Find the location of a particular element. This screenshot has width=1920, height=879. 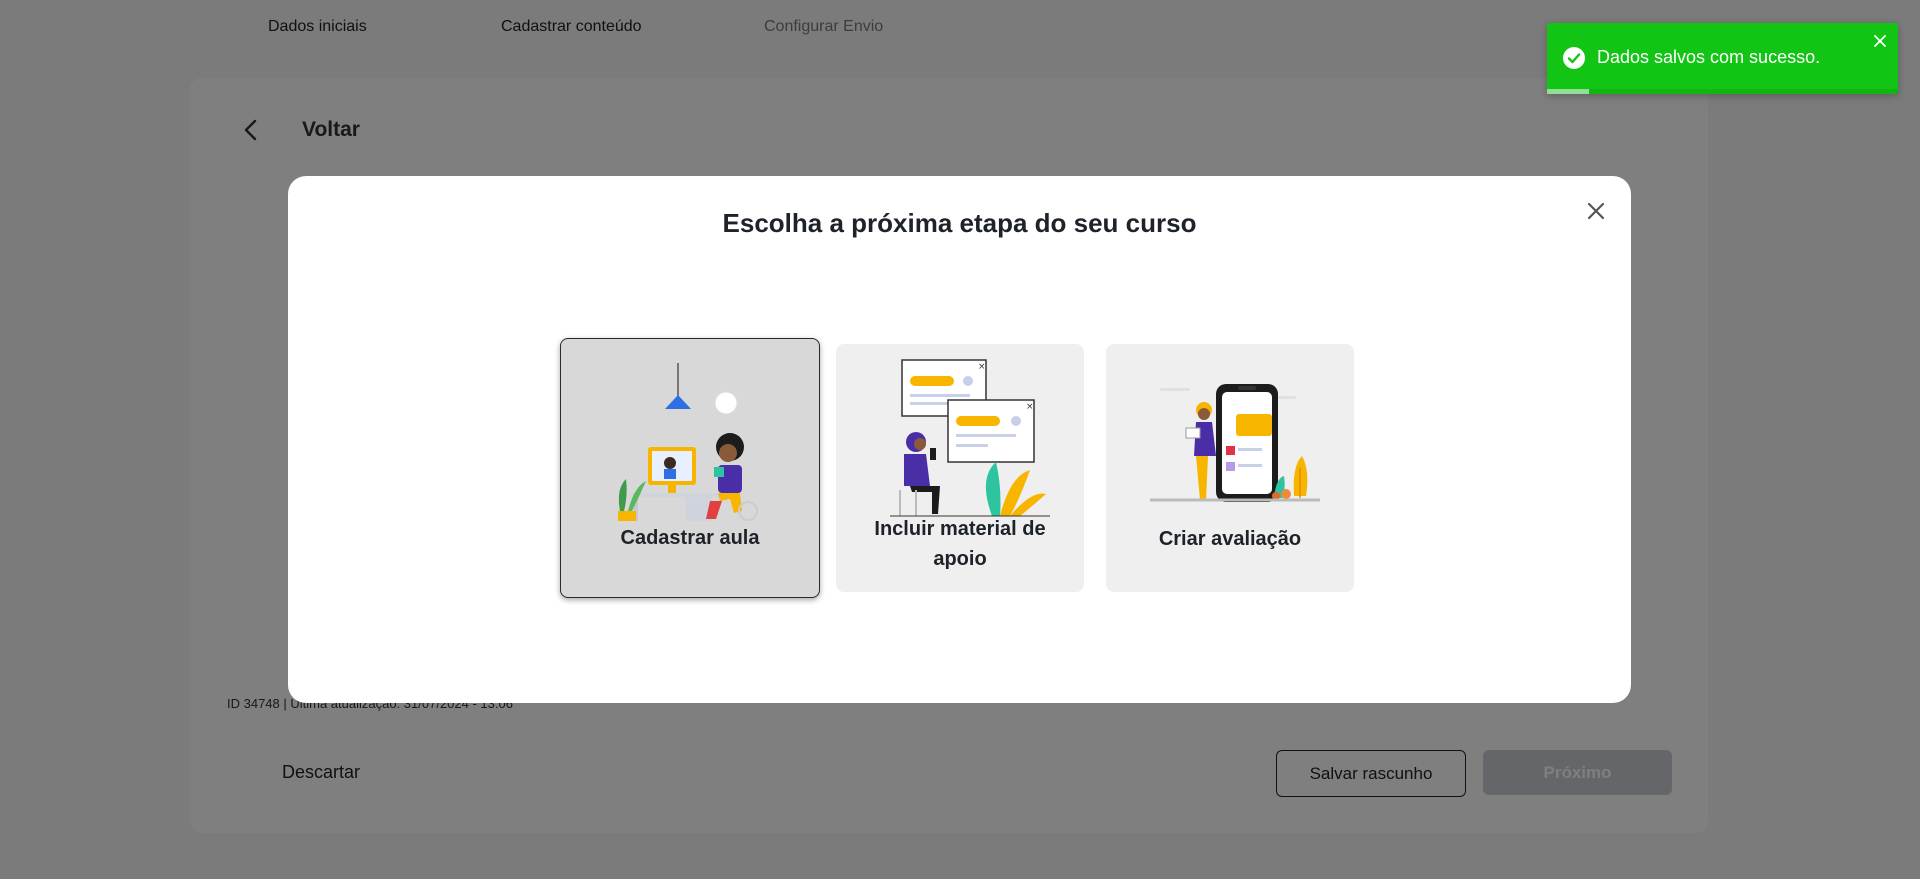

toast-message: Dados salvos com sucesso. is located at coordinates (1709, 57).